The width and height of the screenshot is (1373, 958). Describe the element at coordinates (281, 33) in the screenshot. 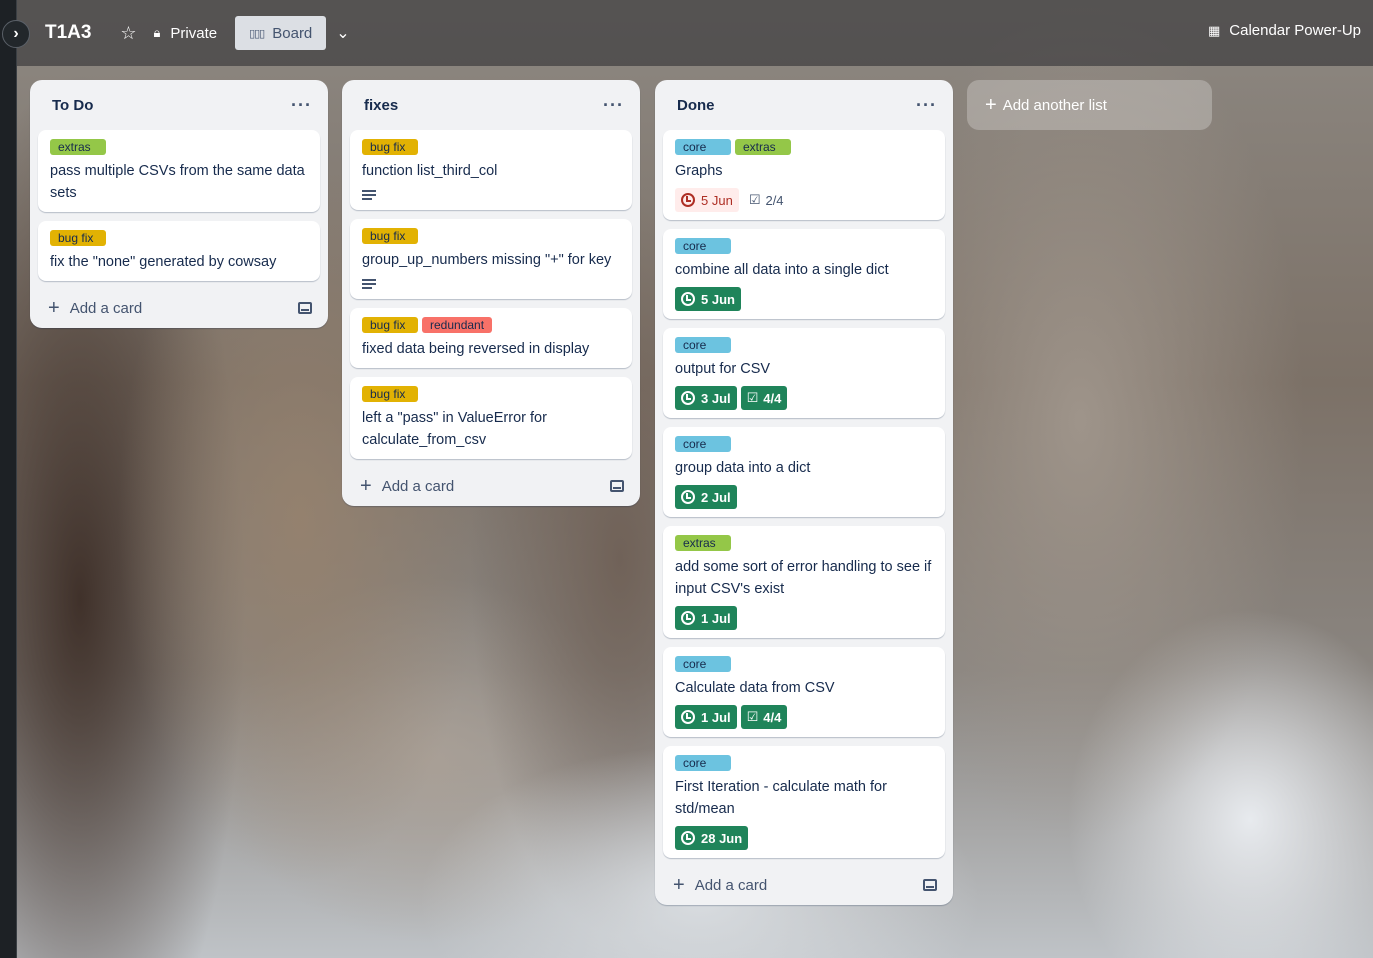

I see `board-view-button: ▯▯▯ Board` at that location.